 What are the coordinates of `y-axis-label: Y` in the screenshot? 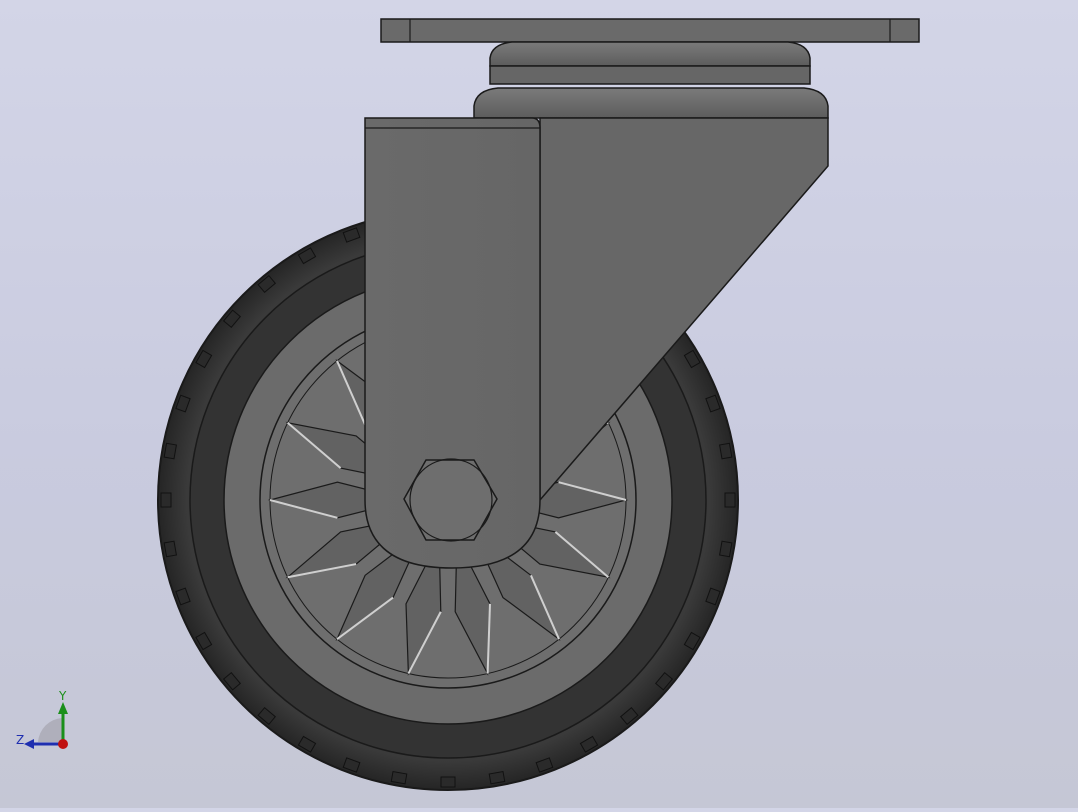 It's located at (62, 696).